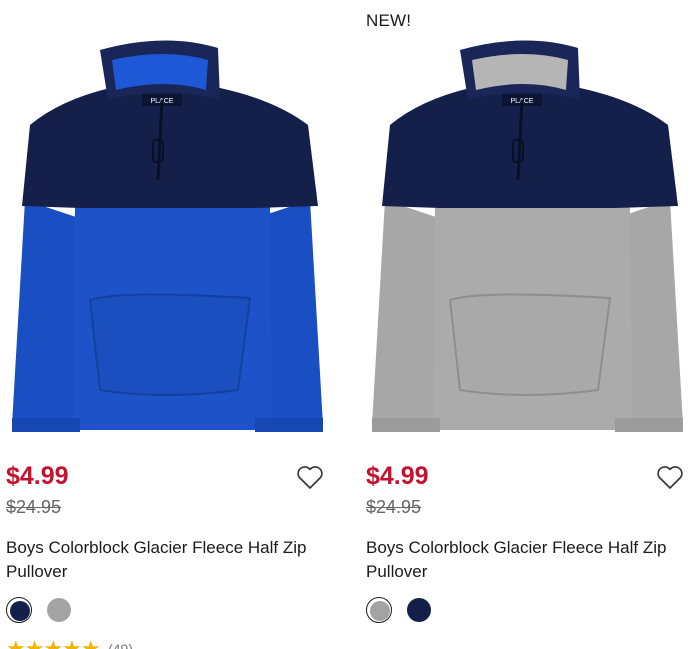 The image size is (697, 649). I want to click on new-badge: NEW!, so click(389, 20).